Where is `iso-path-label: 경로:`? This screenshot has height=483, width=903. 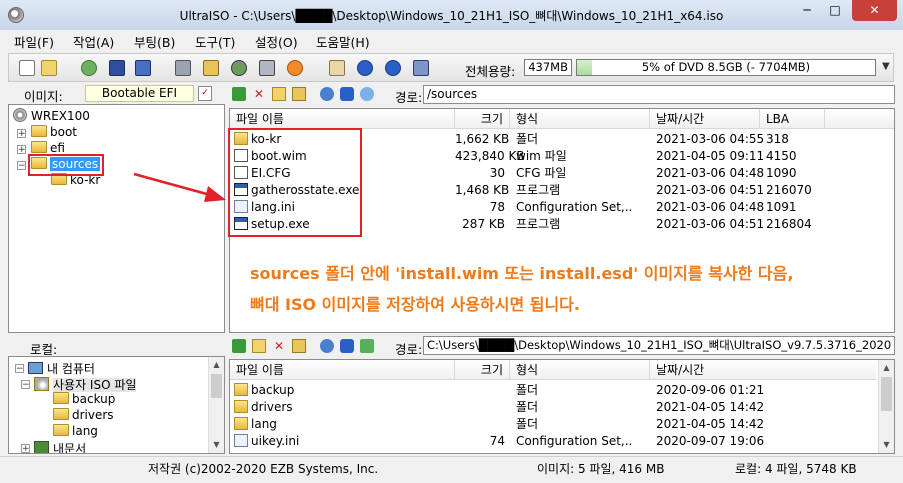 iso-path-label: 경로: is located at coordinates (409, 97).